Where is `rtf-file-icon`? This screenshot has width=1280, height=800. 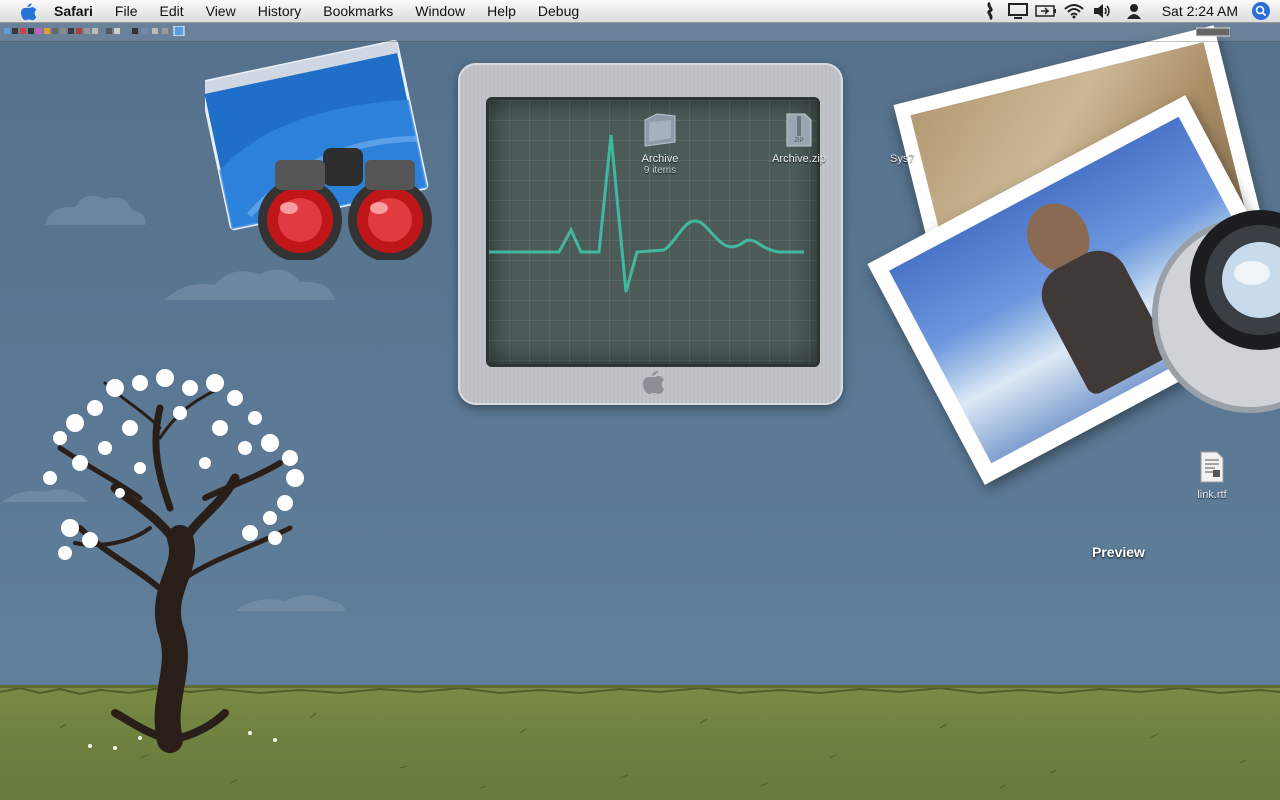 rtf-file-icon is located at coordinates (1212, 467).